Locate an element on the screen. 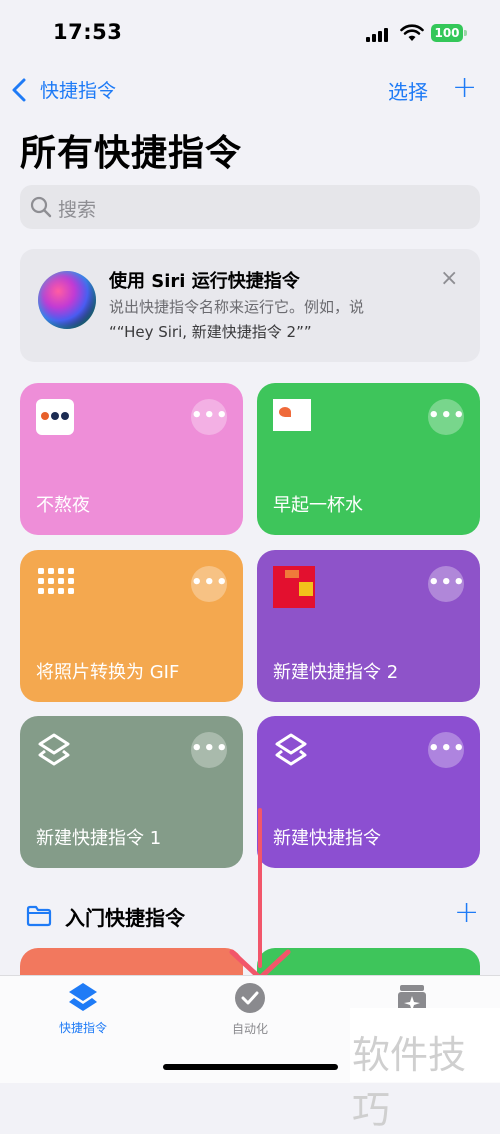 The height and width of the screenshot is (1134, 500). select-button: 选择 is located at coordinates (408, 90).